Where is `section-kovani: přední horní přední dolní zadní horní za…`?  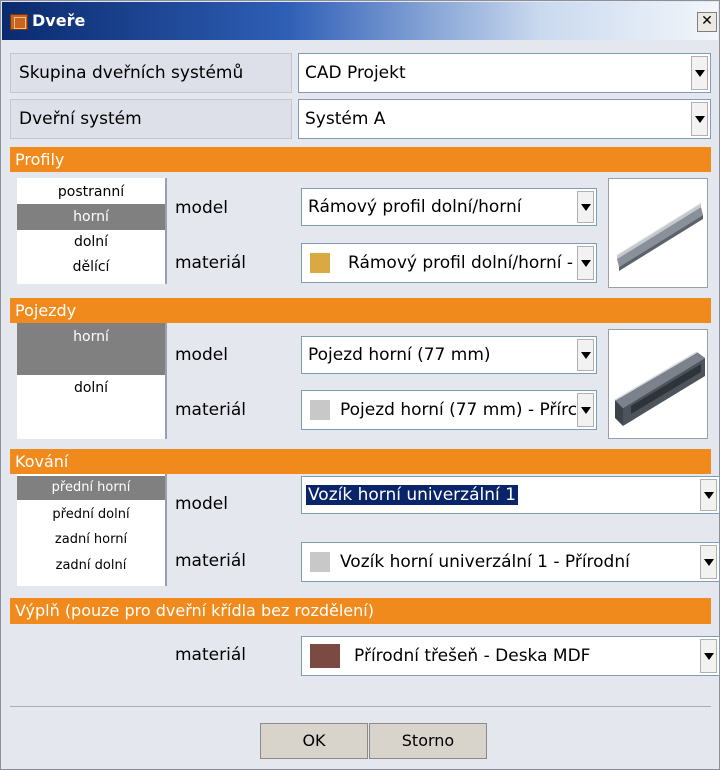 section-kovani: přední horní přední dolní zadní horní za… is located at coordinates (365, 531).